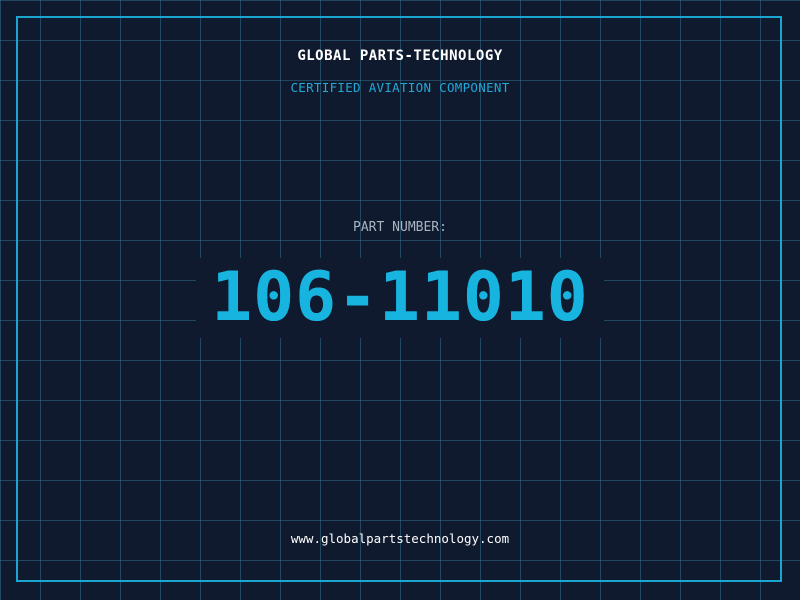 This screenshot has height=600, width=800. Describe the element at coordinates (400, 227) in the screenshot. I see `part-number-label: PART NUMBER:` at that location.